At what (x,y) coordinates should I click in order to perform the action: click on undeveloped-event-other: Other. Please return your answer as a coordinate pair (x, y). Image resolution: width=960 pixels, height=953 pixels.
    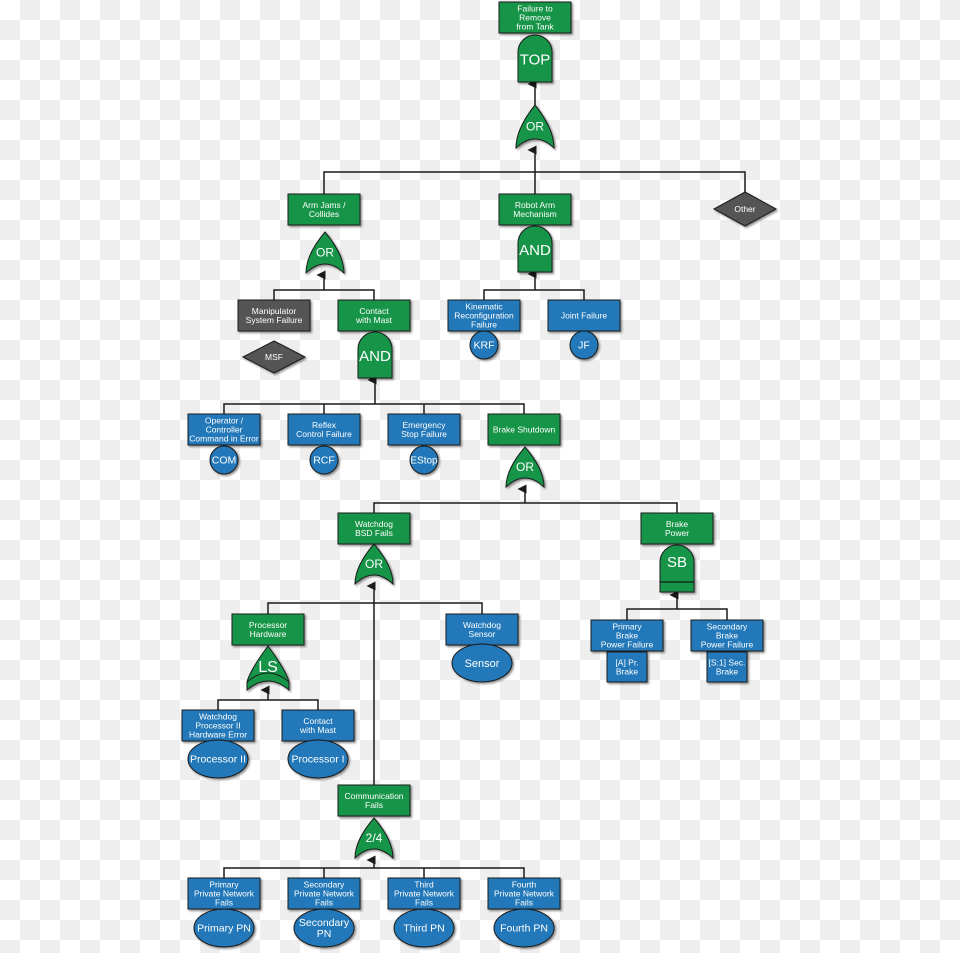
    Looking at the image, I should click on (745, 209).